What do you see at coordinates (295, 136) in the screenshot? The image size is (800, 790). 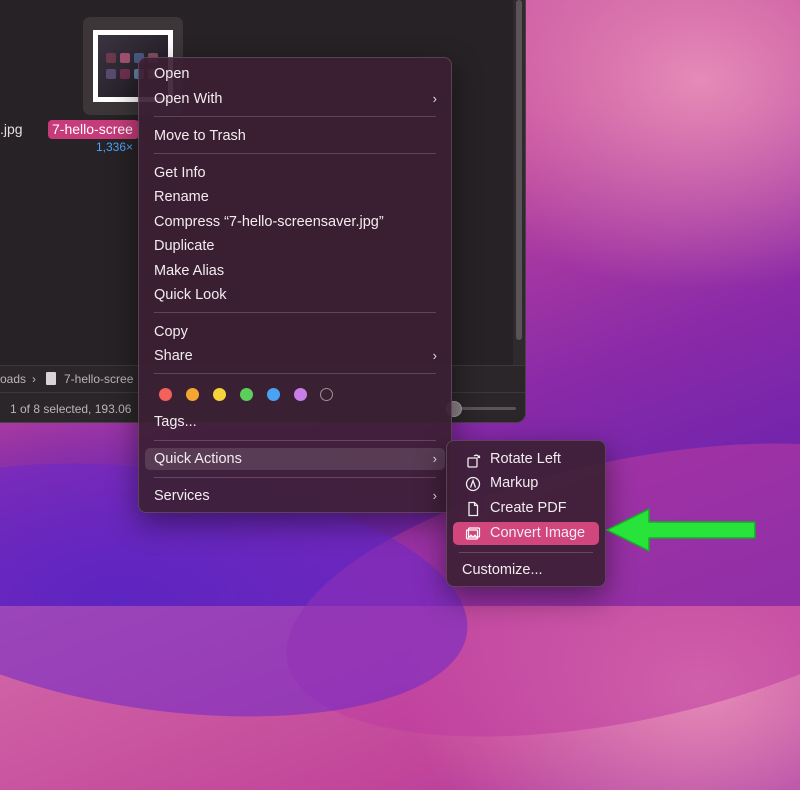 I see `menu-item-move-to-trash: Move to Trash` at bounding box center [295, 136].